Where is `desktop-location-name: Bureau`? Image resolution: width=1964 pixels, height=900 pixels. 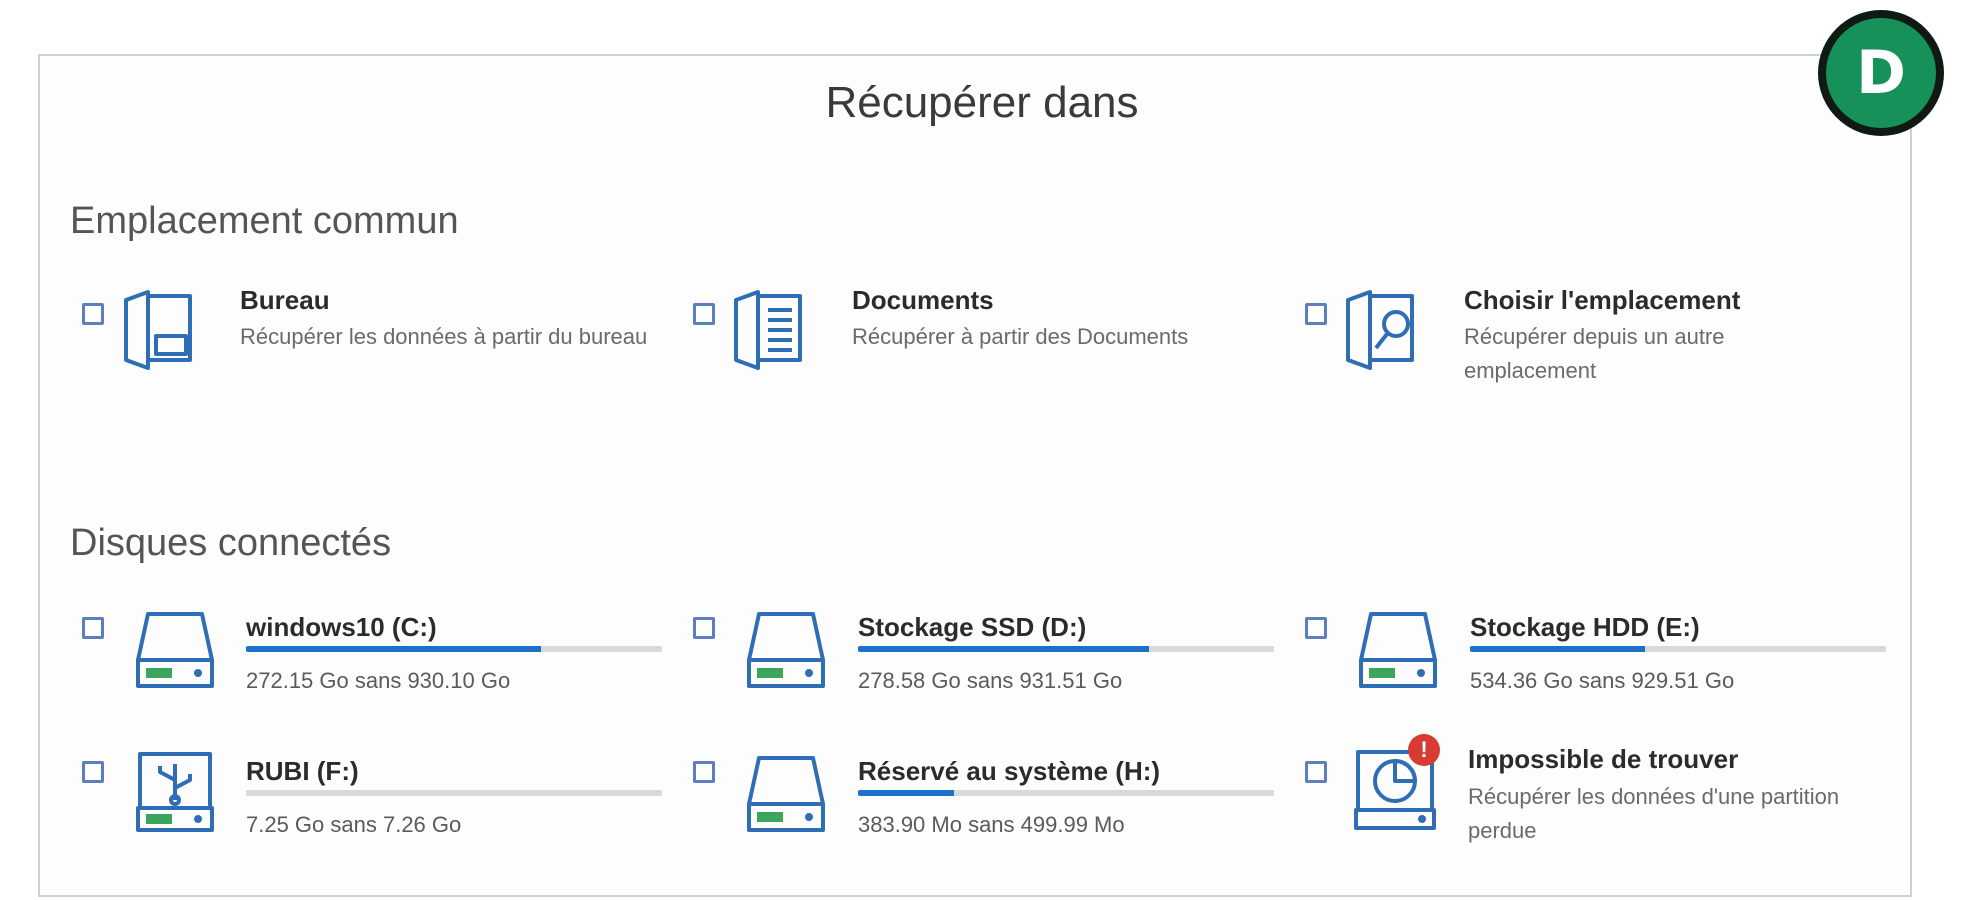 desktop-location-name: Bureau is located at coordinates (285, 300).